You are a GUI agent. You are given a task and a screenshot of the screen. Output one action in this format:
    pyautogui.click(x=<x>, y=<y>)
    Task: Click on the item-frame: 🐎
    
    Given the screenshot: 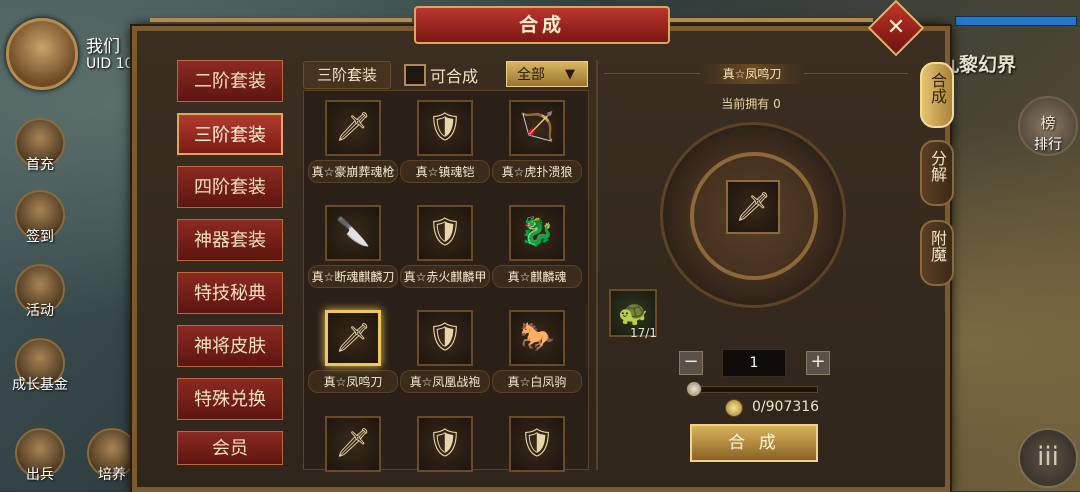 What is the action you would take?
    pyautogui.click(x=537, y=338)
    